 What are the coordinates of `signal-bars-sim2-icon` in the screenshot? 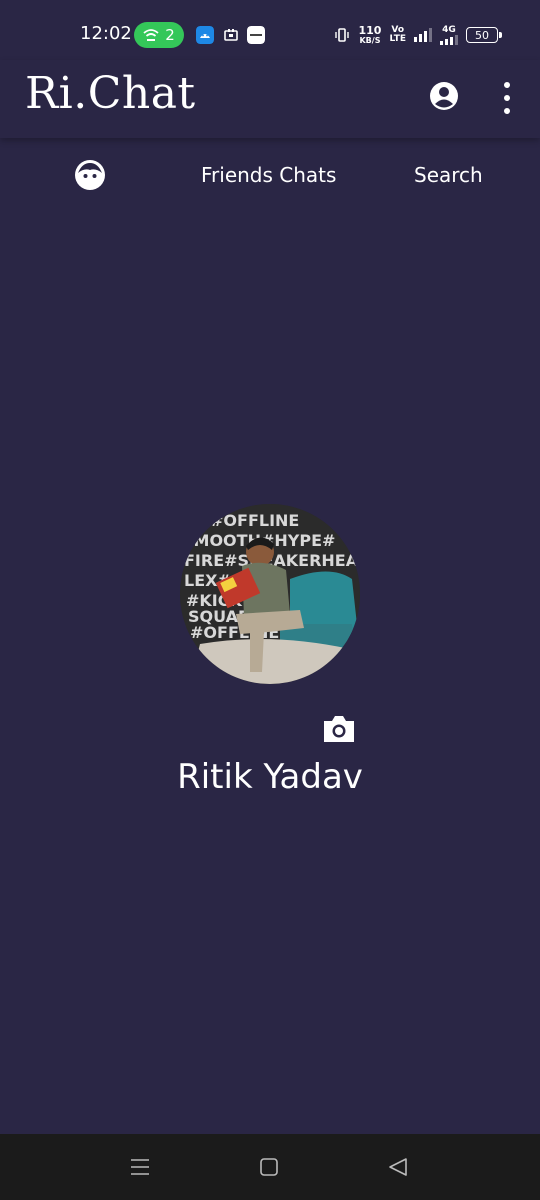 It's located at (449, 39).